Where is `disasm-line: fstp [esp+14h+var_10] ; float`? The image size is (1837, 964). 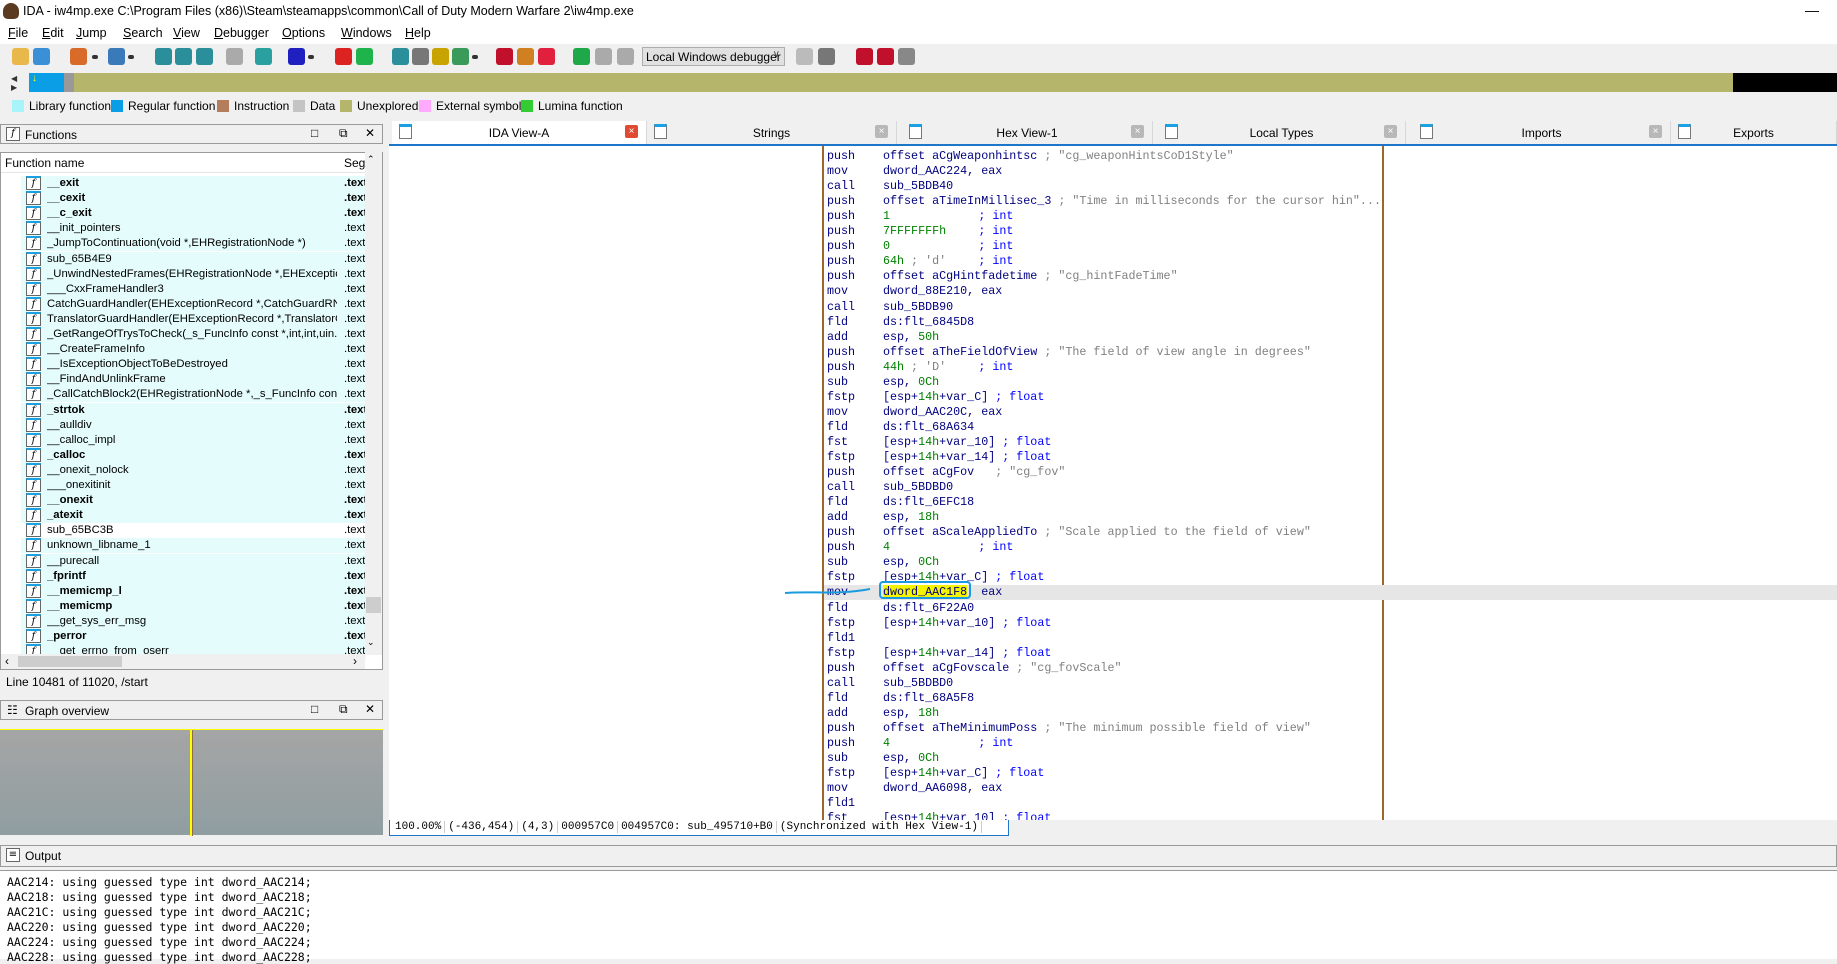 disasm-line: fstp [esp+14h+var_10] ; float is located at coordinates (1113, 623).